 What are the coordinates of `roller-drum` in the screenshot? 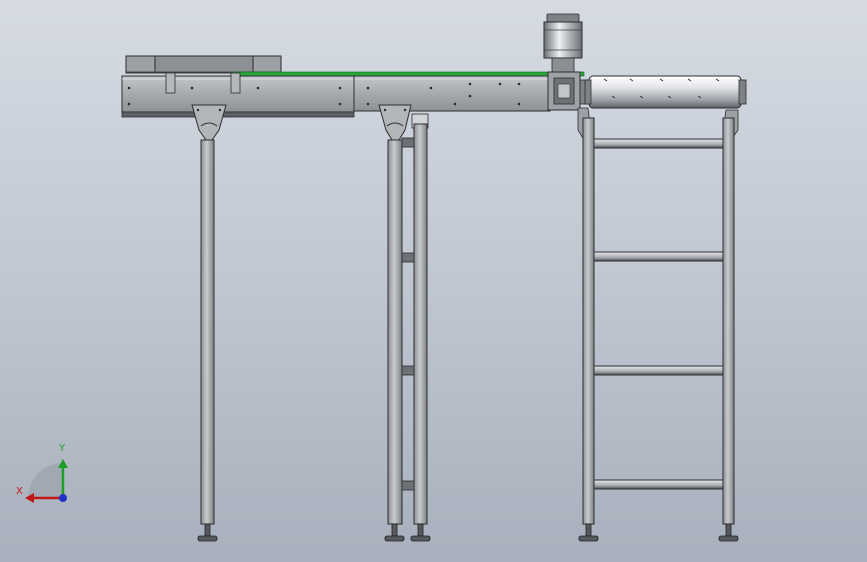 It's located at (665, 92).